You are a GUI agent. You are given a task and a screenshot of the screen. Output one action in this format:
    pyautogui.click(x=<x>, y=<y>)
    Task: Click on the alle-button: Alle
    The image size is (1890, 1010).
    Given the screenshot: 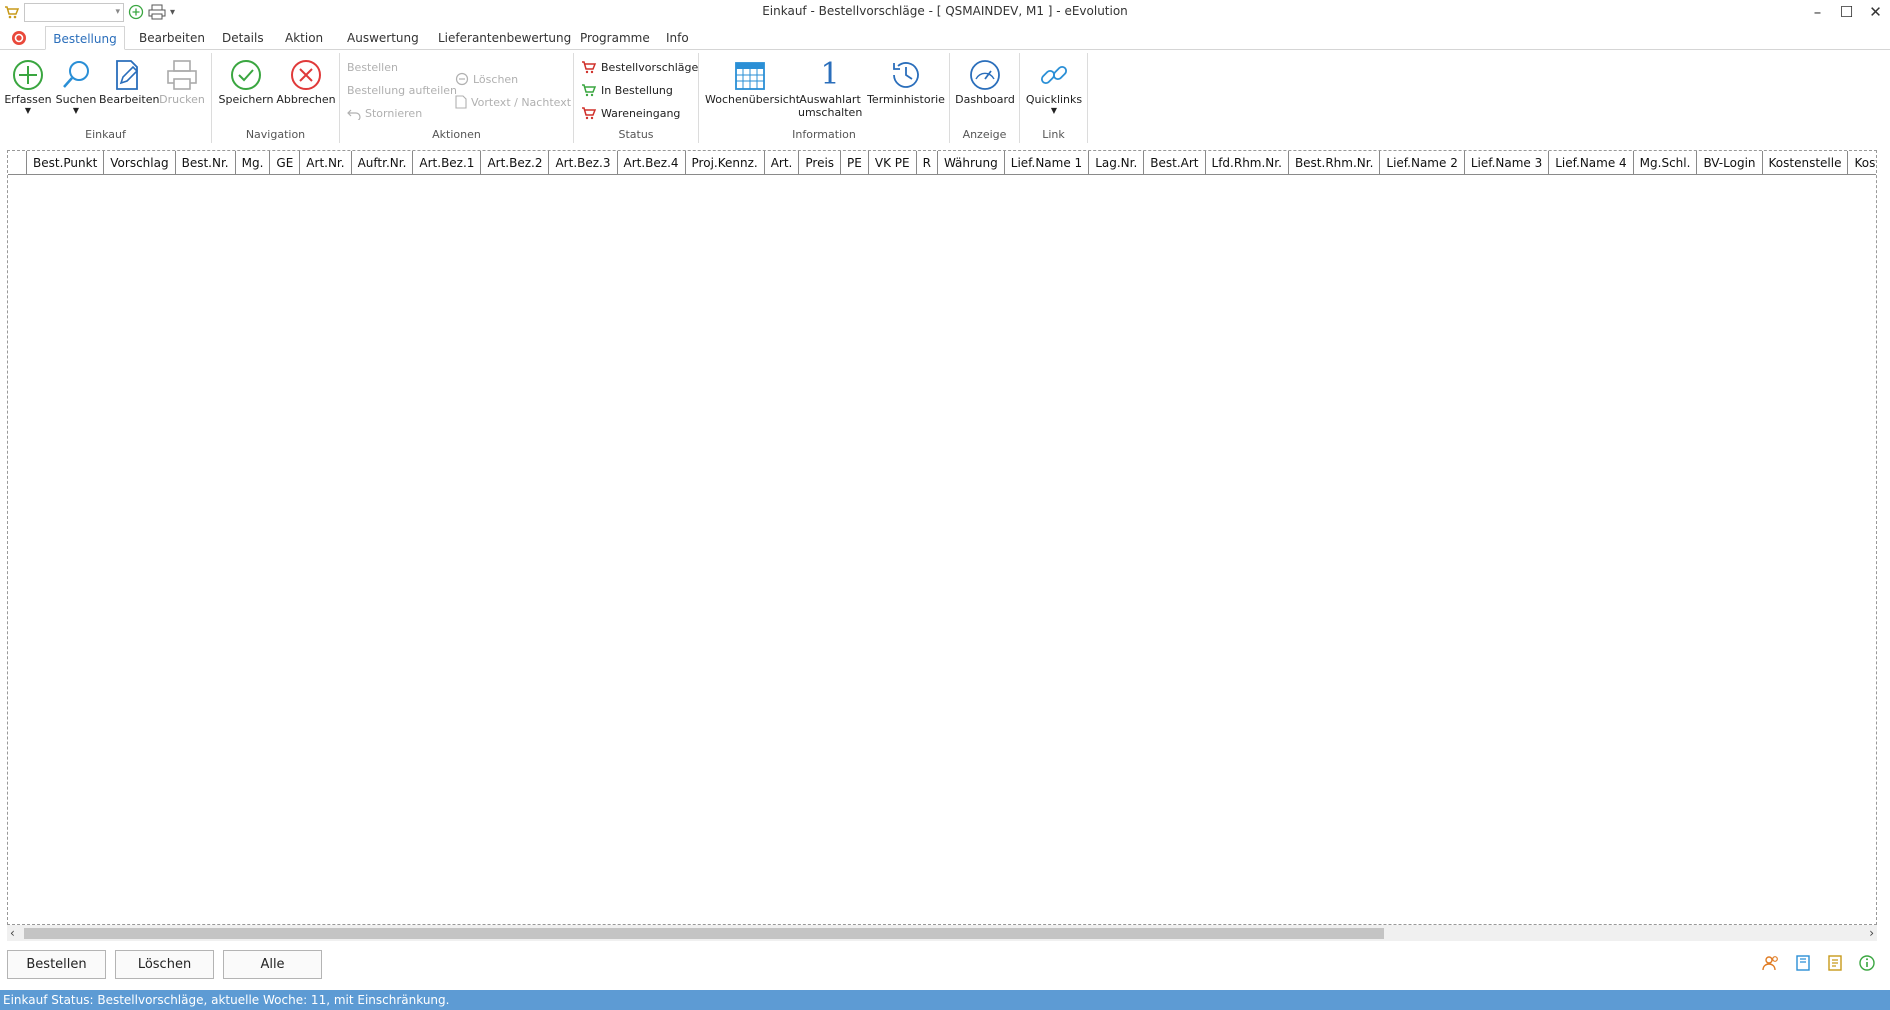 What is the action you would take?
    pyautogui.click(x=272, y=964)
    